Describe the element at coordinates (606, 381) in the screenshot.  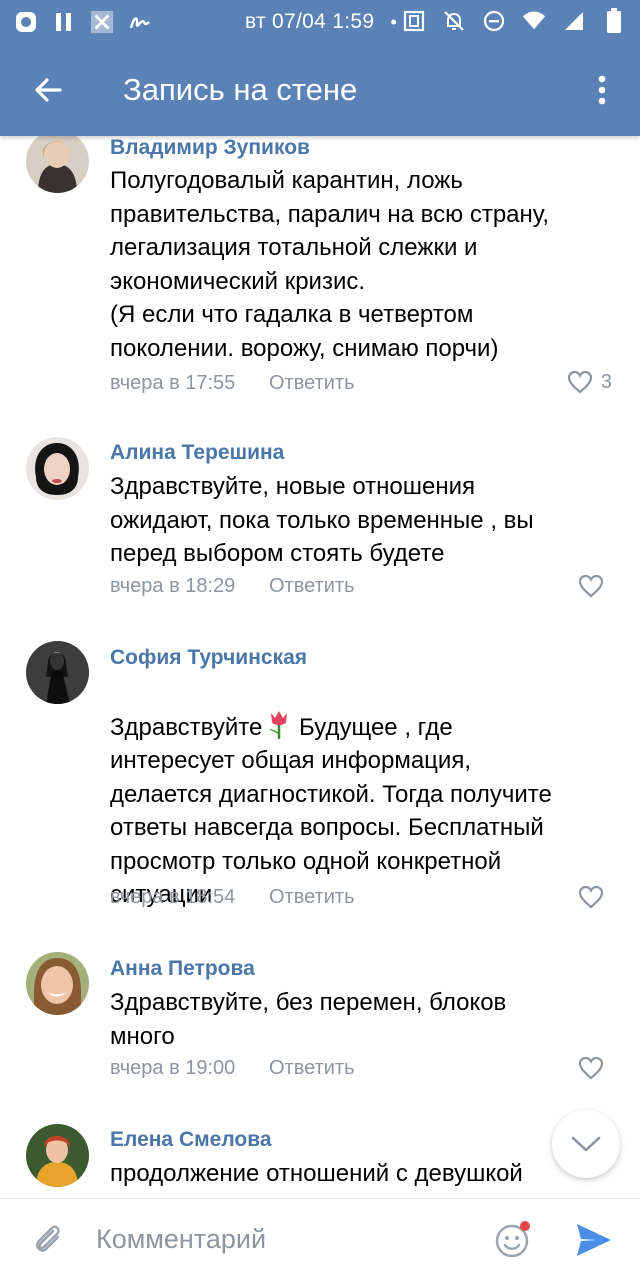
I see `like-count: 3` at that location.